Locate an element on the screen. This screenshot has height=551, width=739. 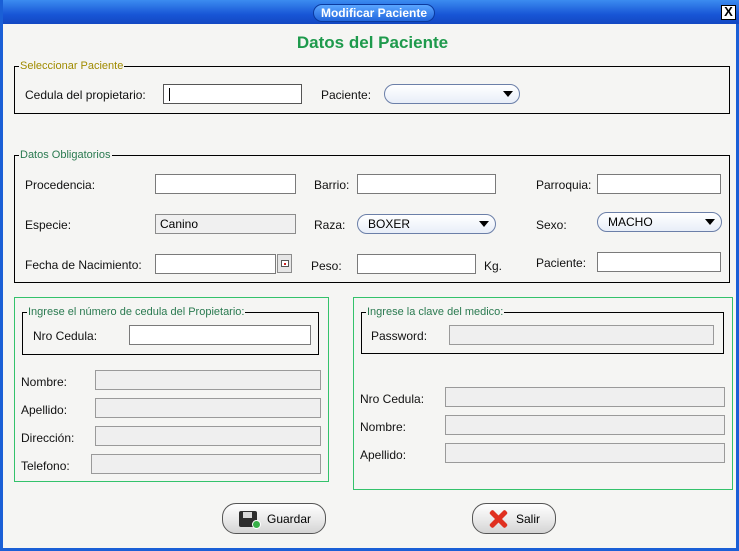
patient-select-label: Paciente: is located at coordinates (346, 95).